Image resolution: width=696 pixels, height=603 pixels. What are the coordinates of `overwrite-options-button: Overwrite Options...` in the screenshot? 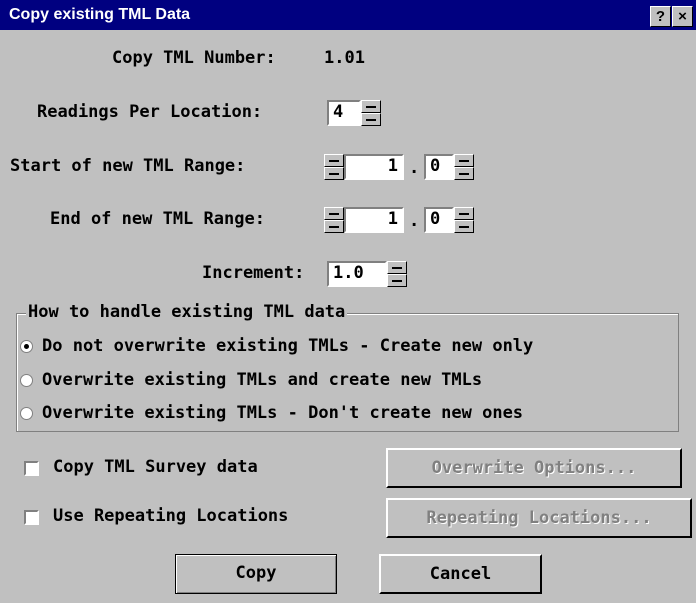 It's located at (534, 468).